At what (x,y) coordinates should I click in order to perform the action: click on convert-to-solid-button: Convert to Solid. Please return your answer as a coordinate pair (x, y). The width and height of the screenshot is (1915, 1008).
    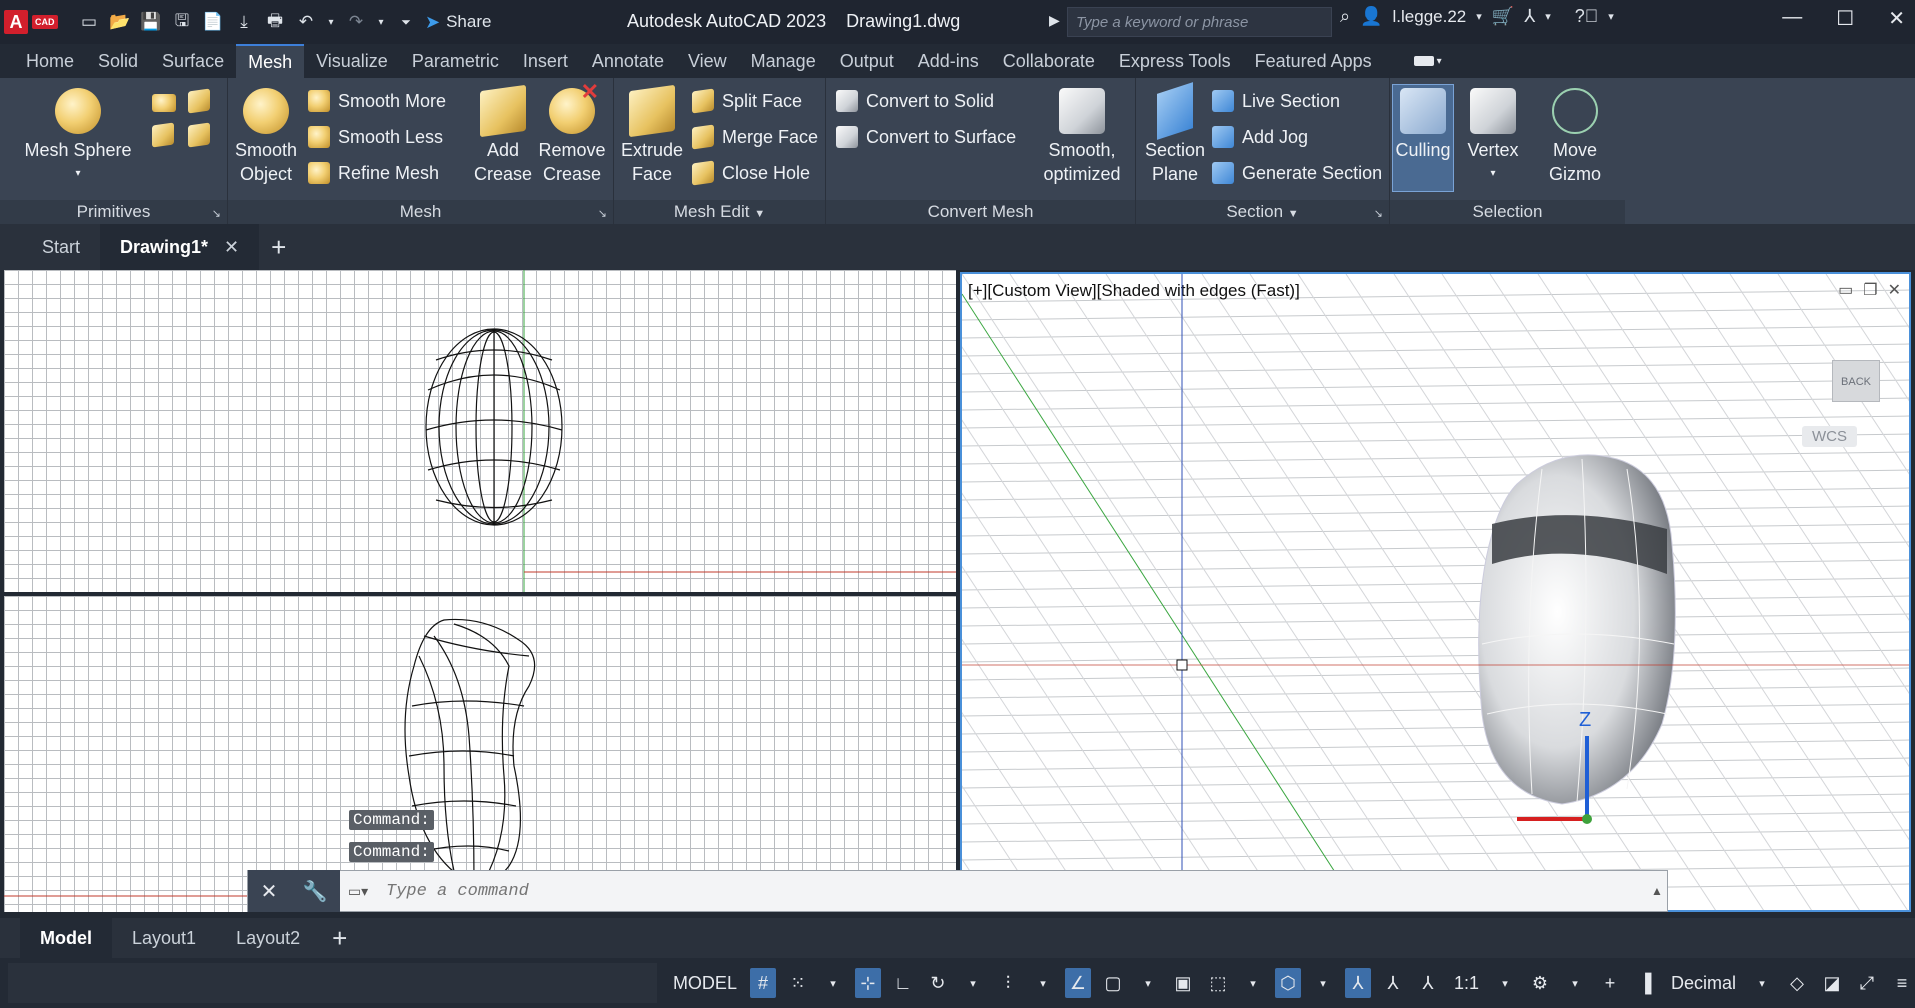
    Looking at the image, I should click on (915, 101).